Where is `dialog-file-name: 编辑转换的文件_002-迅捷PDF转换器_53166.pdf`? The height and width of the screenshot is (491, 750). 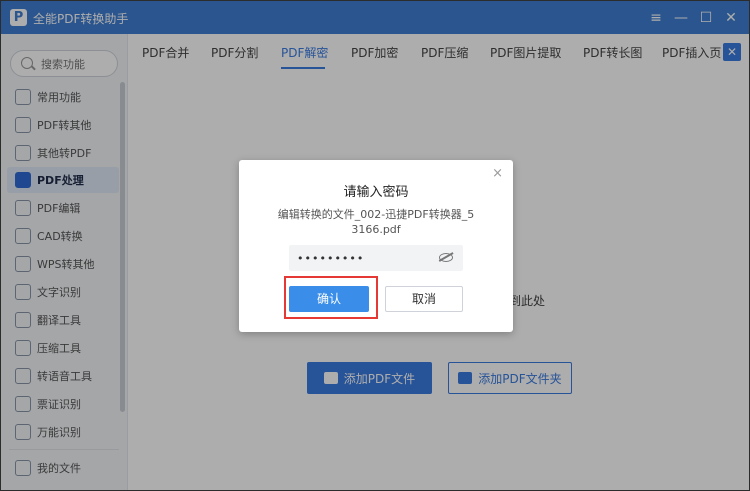
dialog-file-name: 编辑转换的文件_002-迅捷PDF转换器_53166.pdf is located at coordinates (376, 222).